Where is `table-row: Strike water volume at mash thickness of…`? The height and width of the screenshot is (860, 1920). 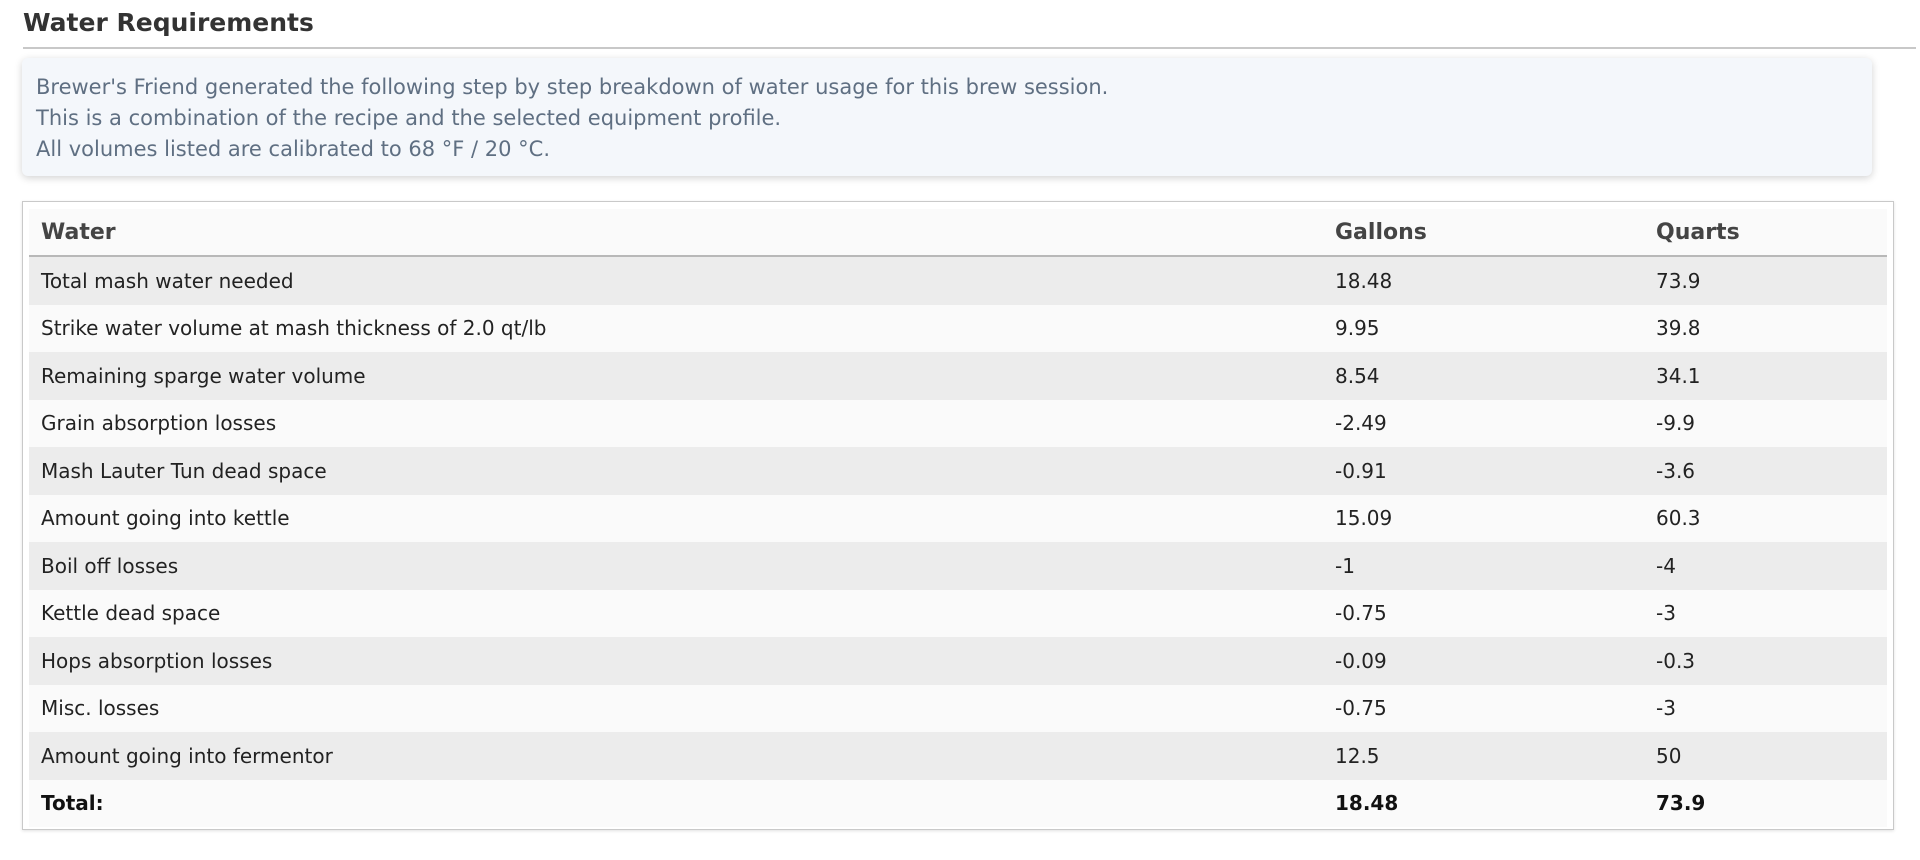
table-row: Strike water volume at mash thickness of… is located at coordinates (958, 328).